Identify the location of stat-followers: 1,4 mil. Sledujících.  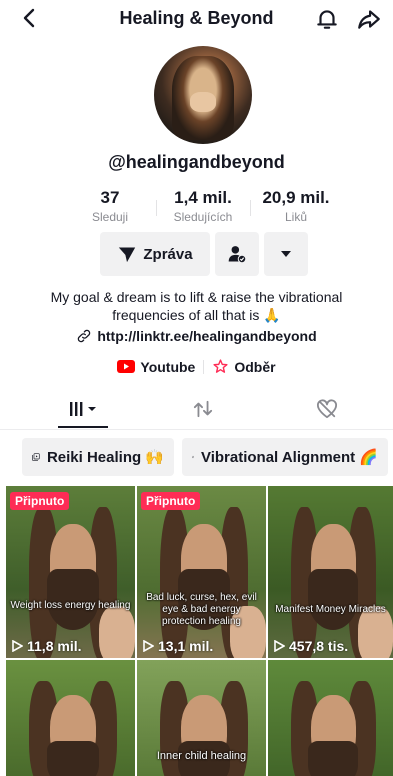
(203, 206).